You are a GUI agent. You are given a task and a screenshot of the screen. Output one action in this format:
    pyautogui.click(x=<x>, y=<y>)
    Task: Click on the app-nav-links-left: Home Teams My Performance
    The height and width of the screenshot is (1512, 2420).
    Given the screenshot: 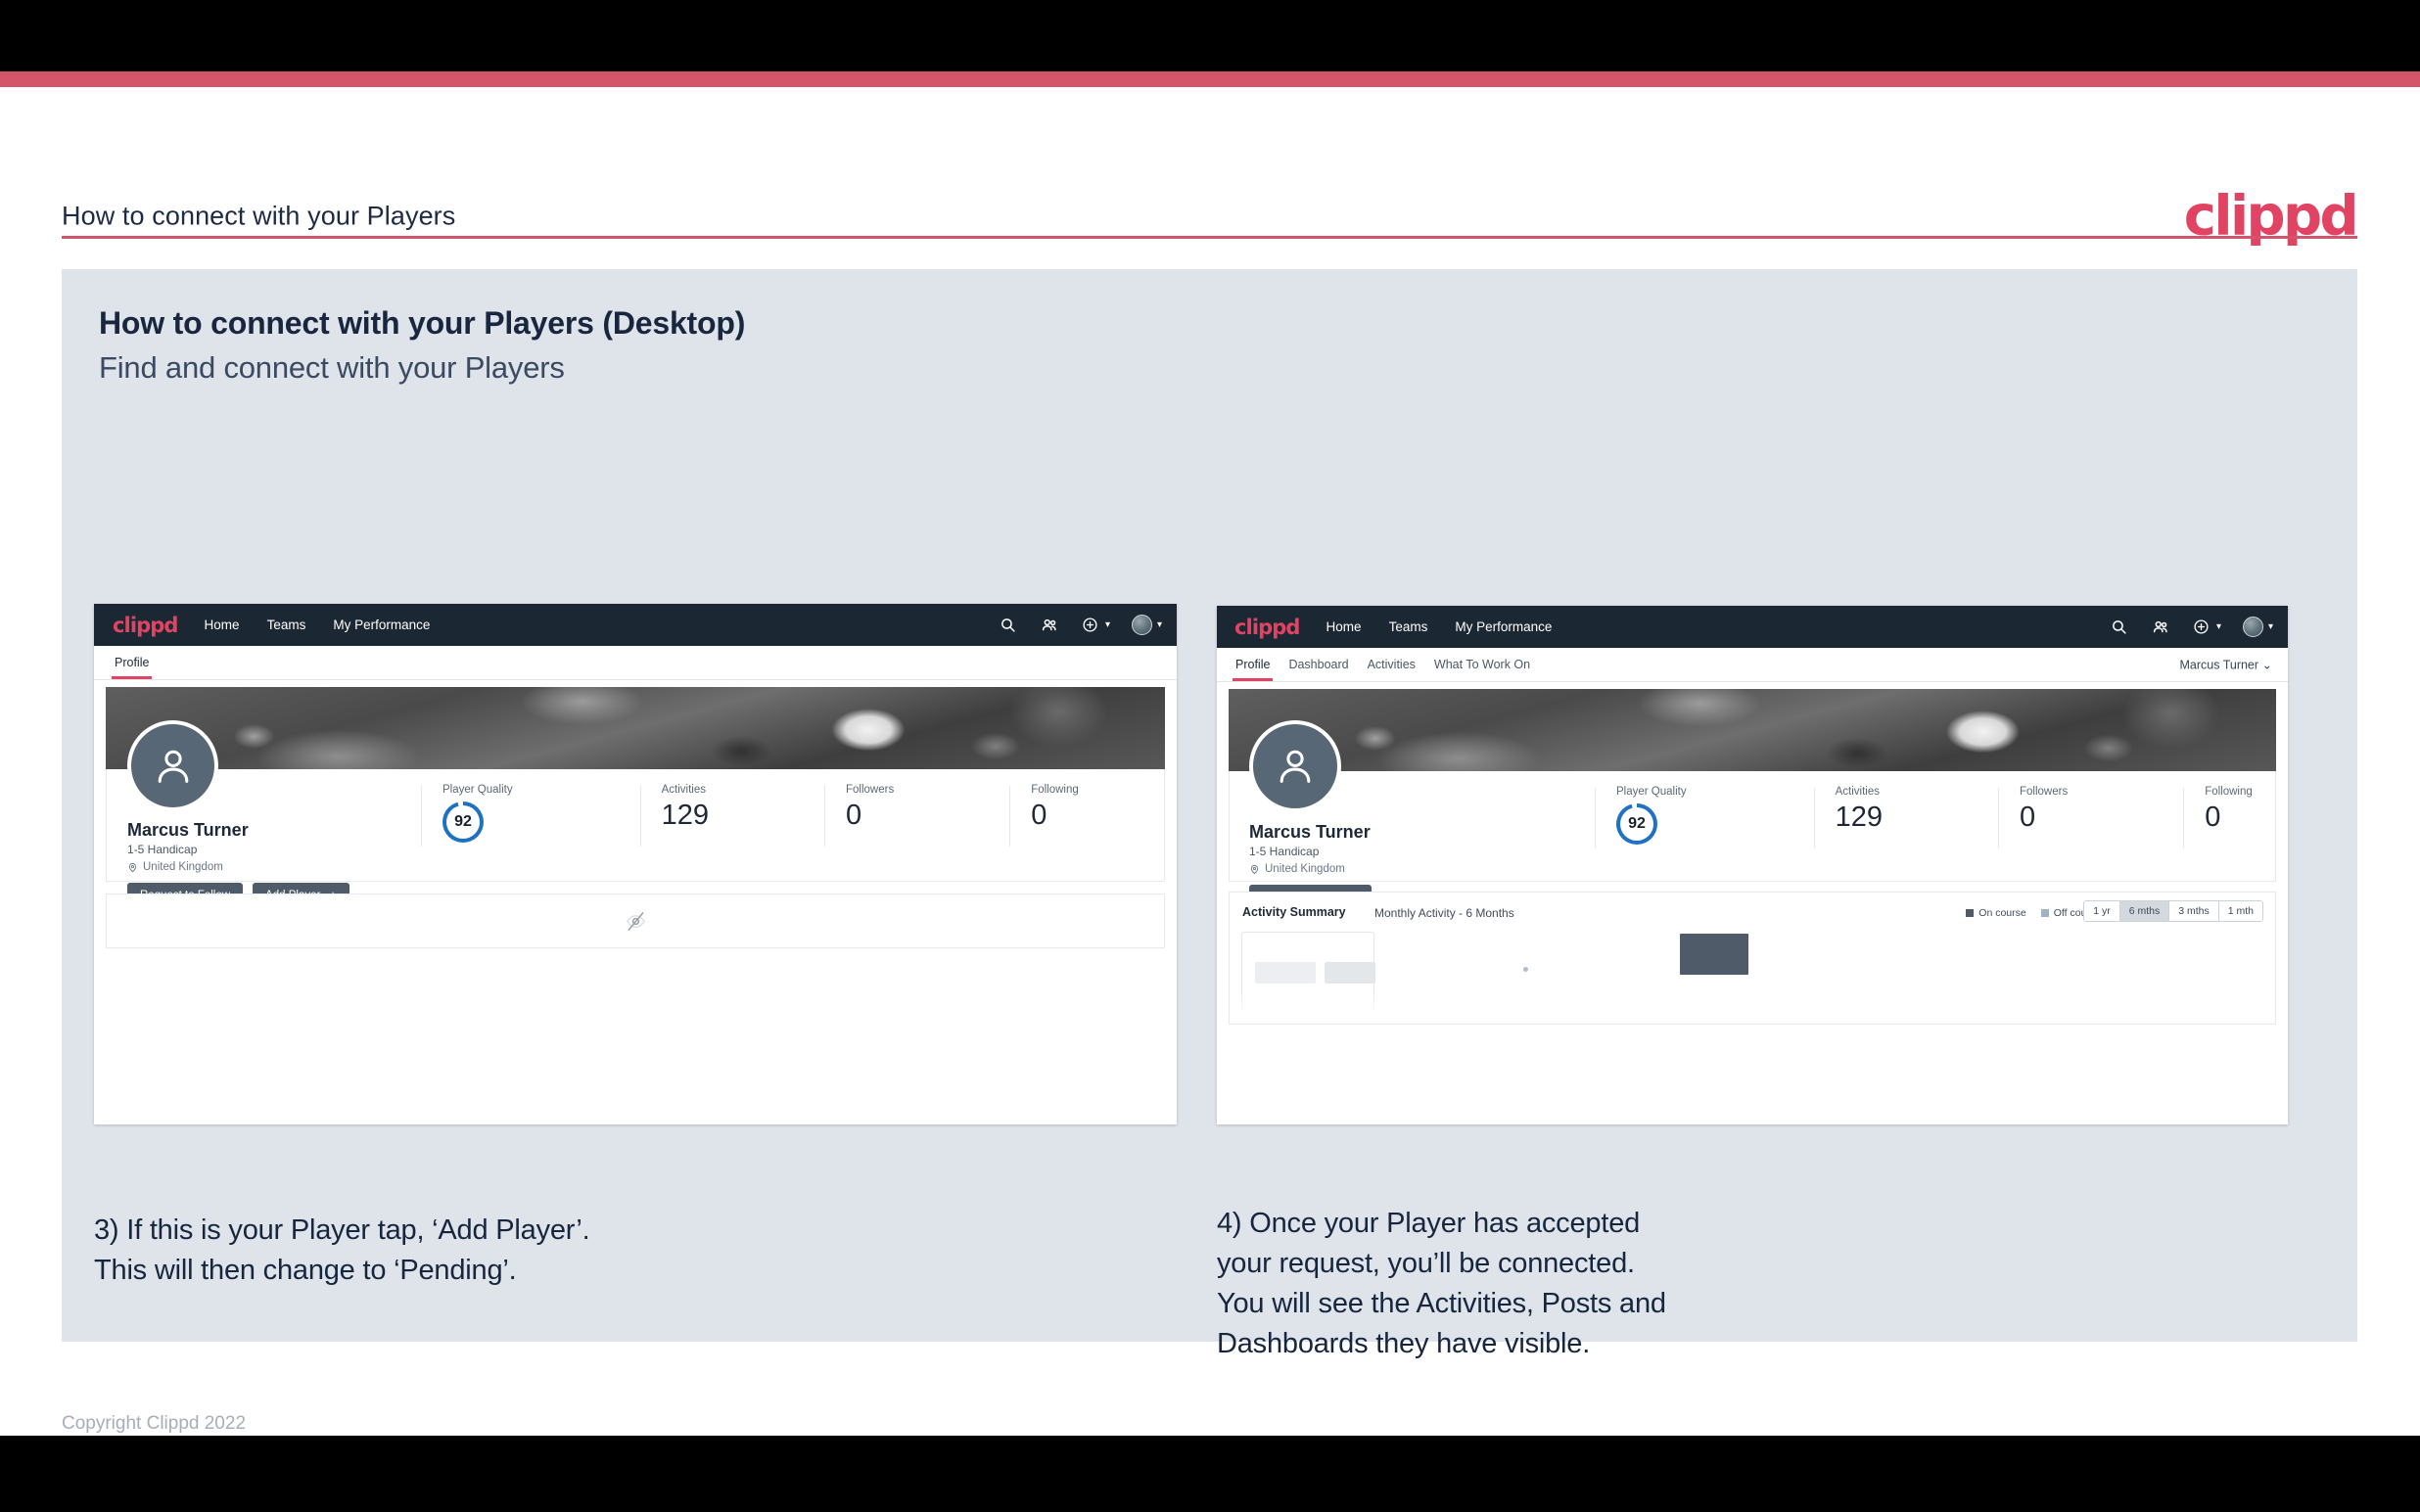 What is the action you would take?
    pyautogui.click(x=331, y=625)
    